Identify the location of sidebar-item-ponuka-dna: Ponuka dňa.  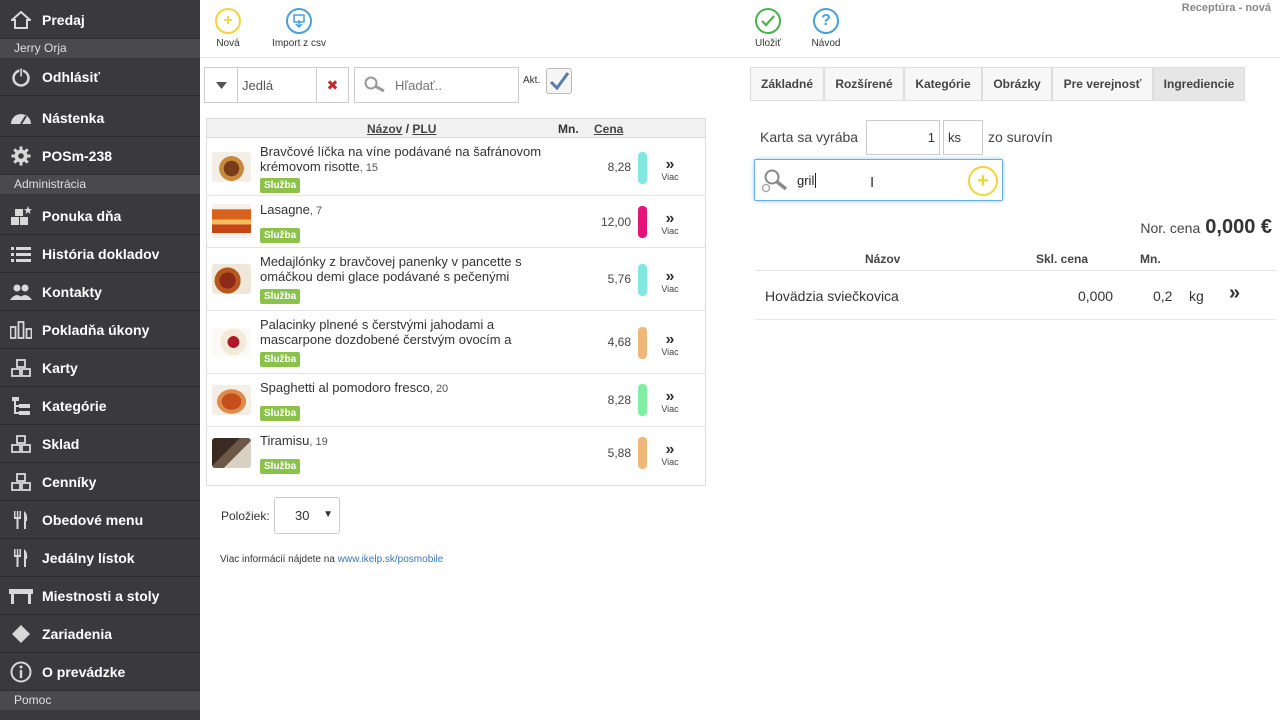
(100, 216).